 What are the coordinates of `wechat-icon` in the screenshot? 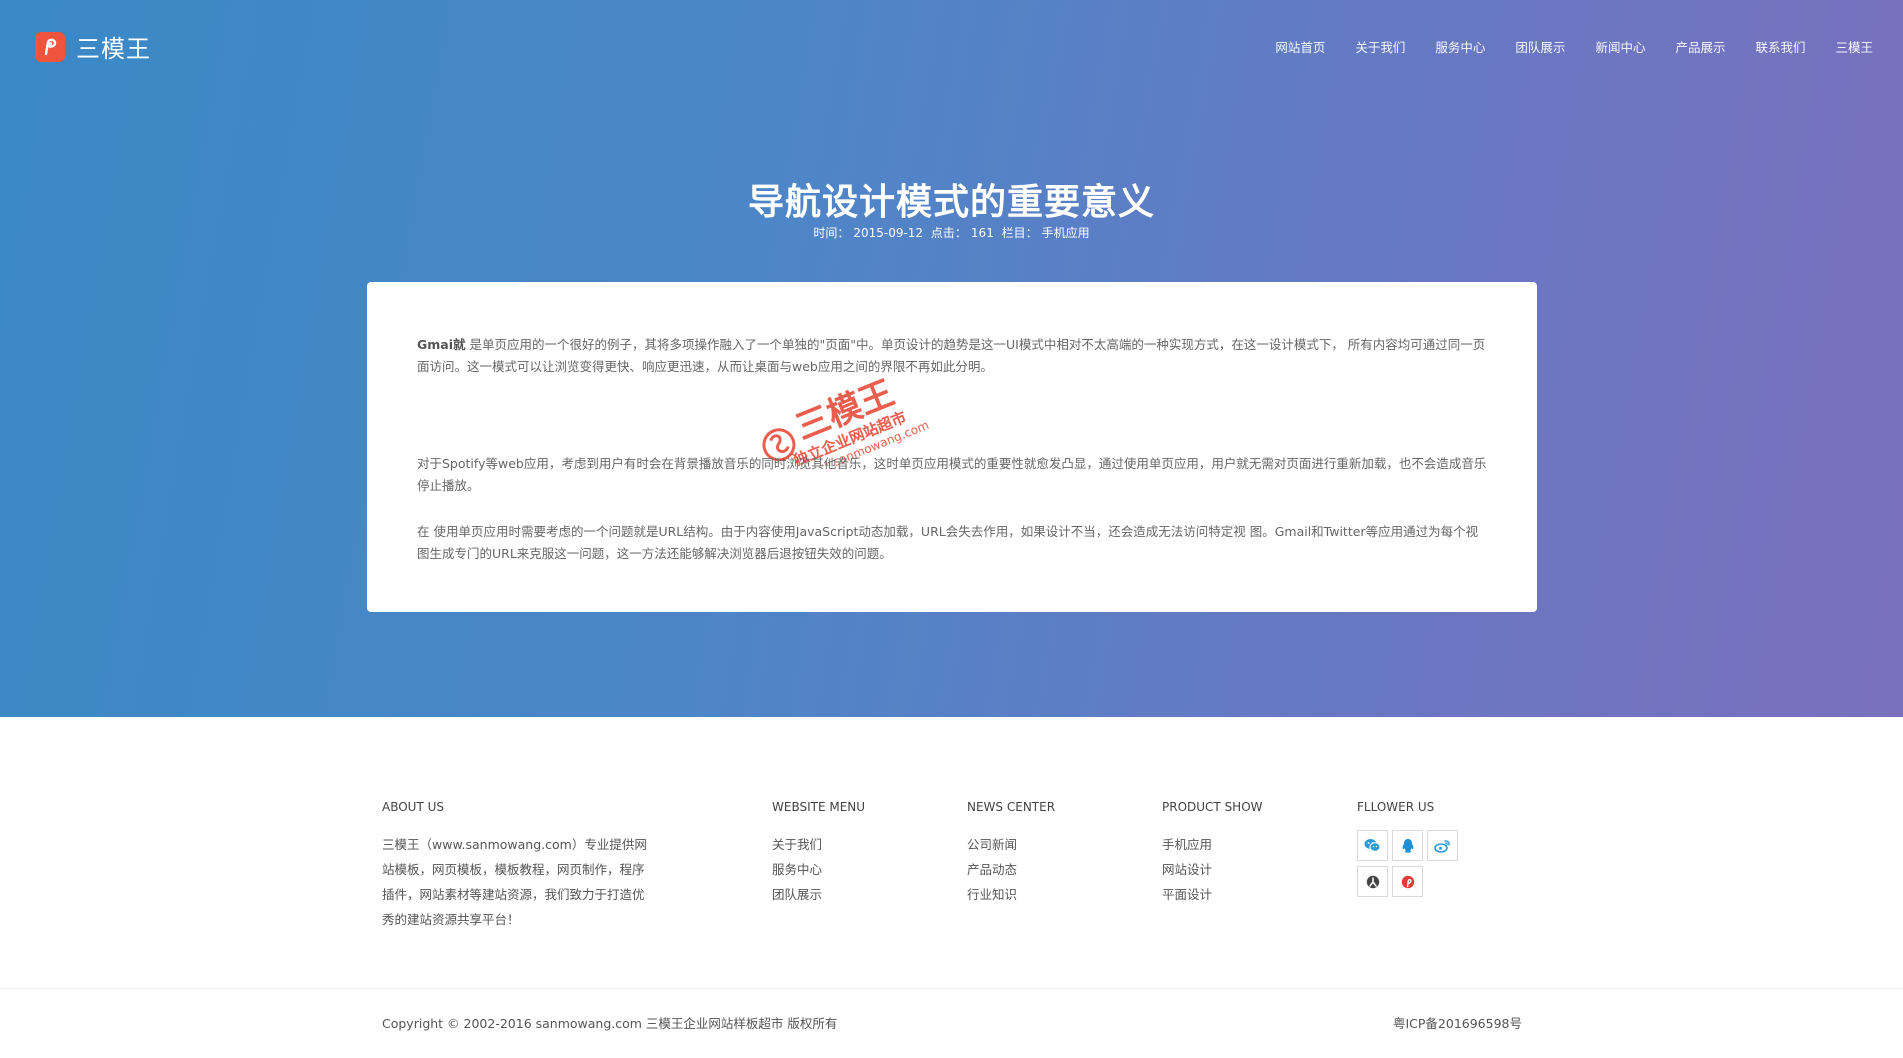 It's located at (1372, 845).